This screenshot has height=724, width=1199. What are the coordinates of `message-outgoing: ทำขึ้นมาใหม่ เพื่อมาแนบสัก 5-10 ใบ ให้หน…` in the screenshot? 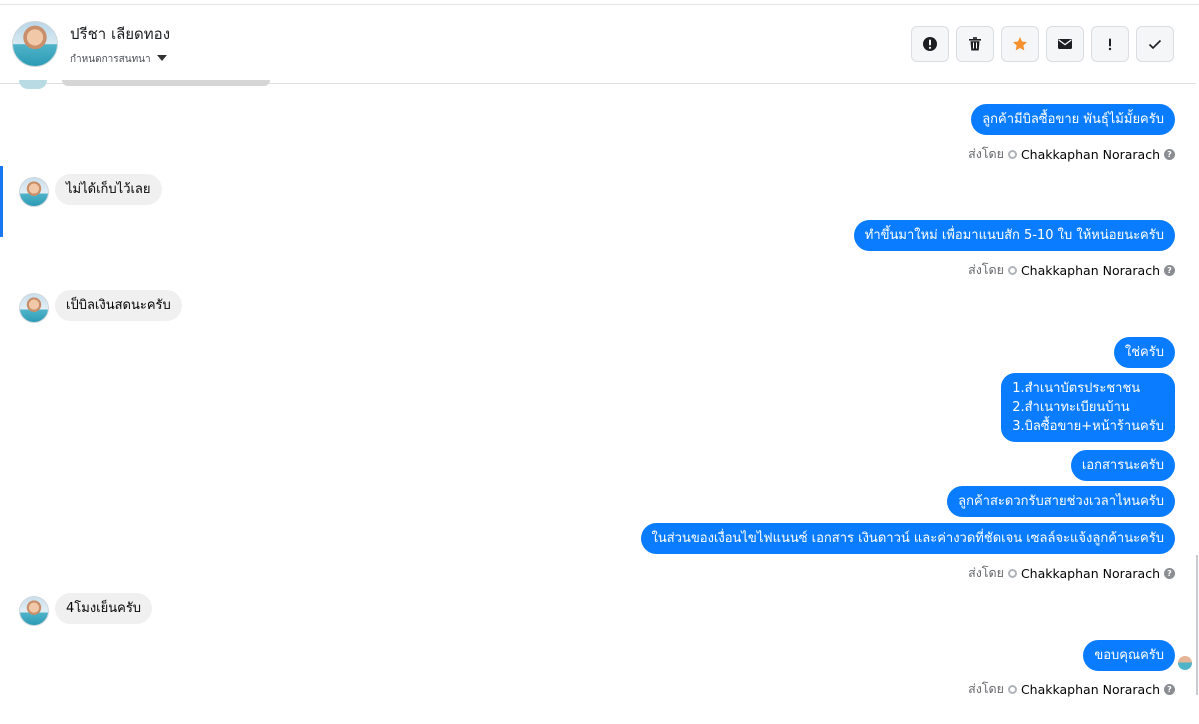 It's located at (1014, 235).